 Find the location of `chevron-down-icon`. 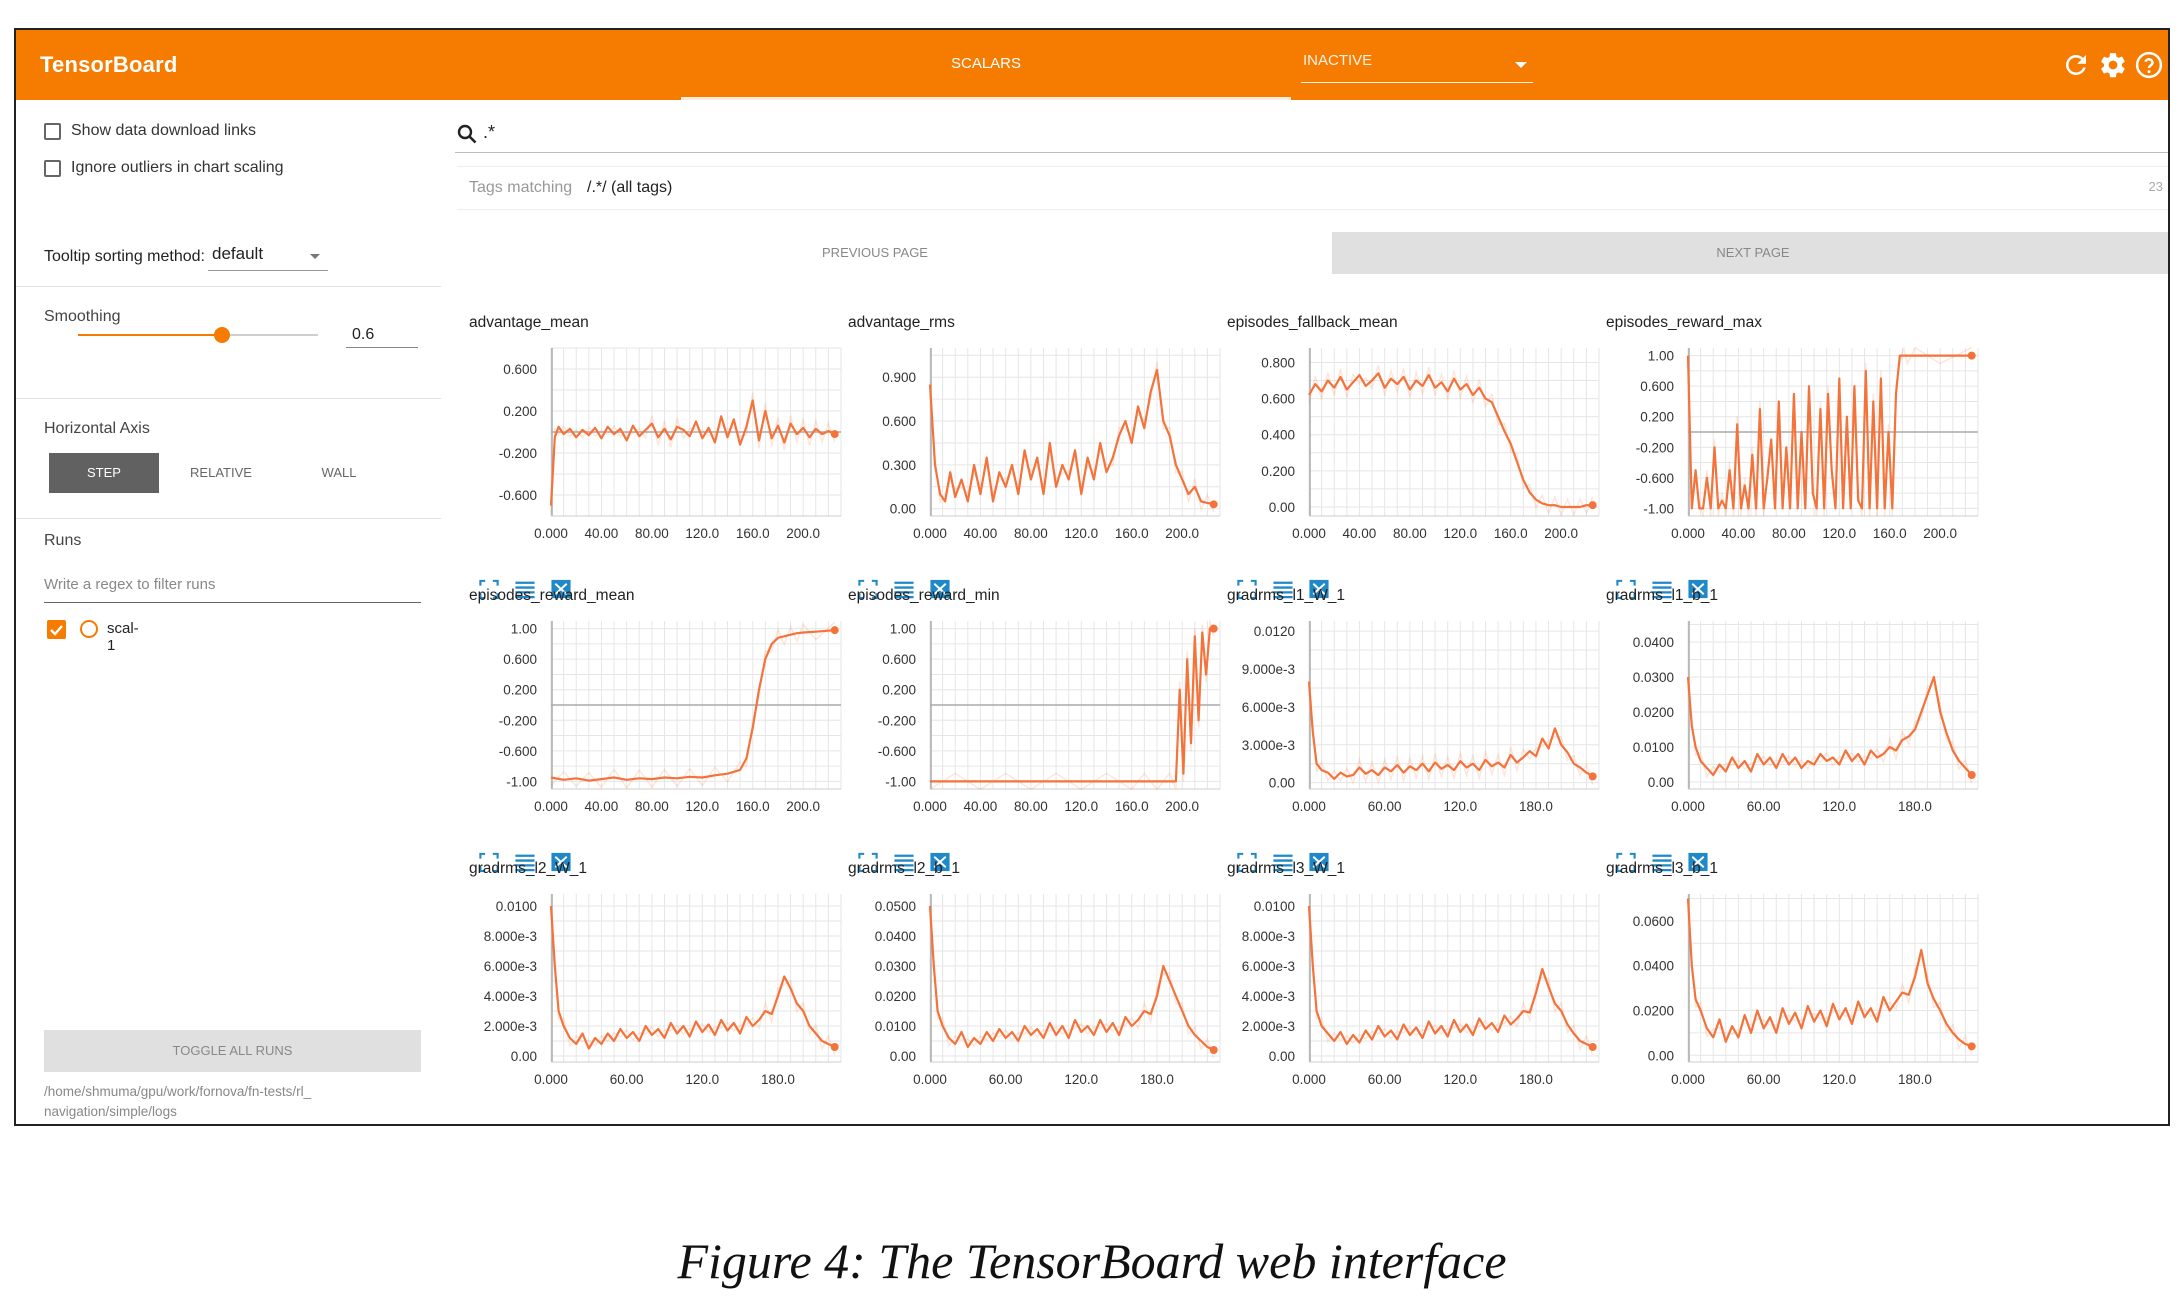

chevron-down-icon is located at coordinates (1521, 65).